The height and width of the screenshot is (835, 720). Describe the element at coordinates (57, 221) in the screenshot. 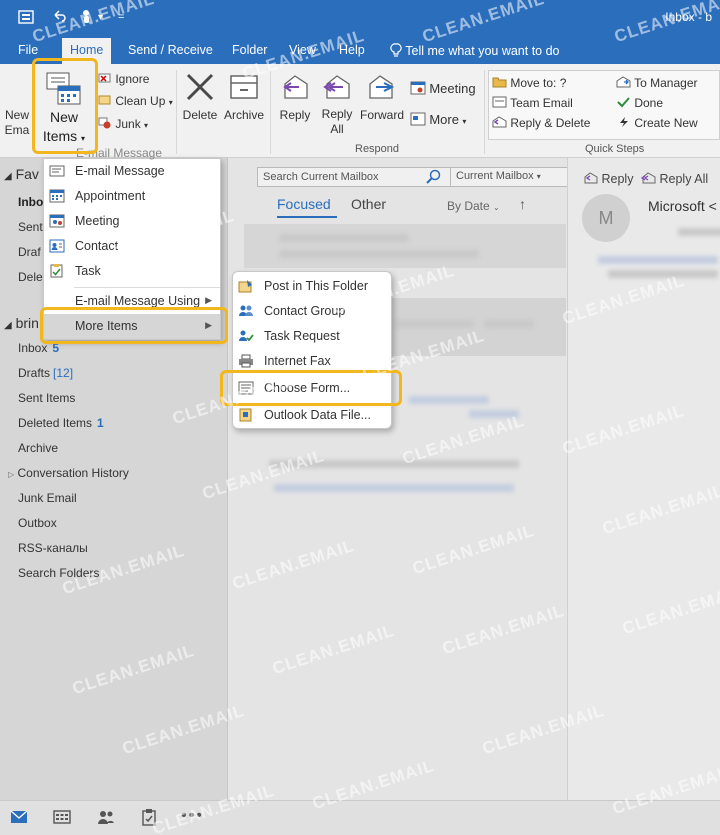

I see `meeting-icon` at that location.